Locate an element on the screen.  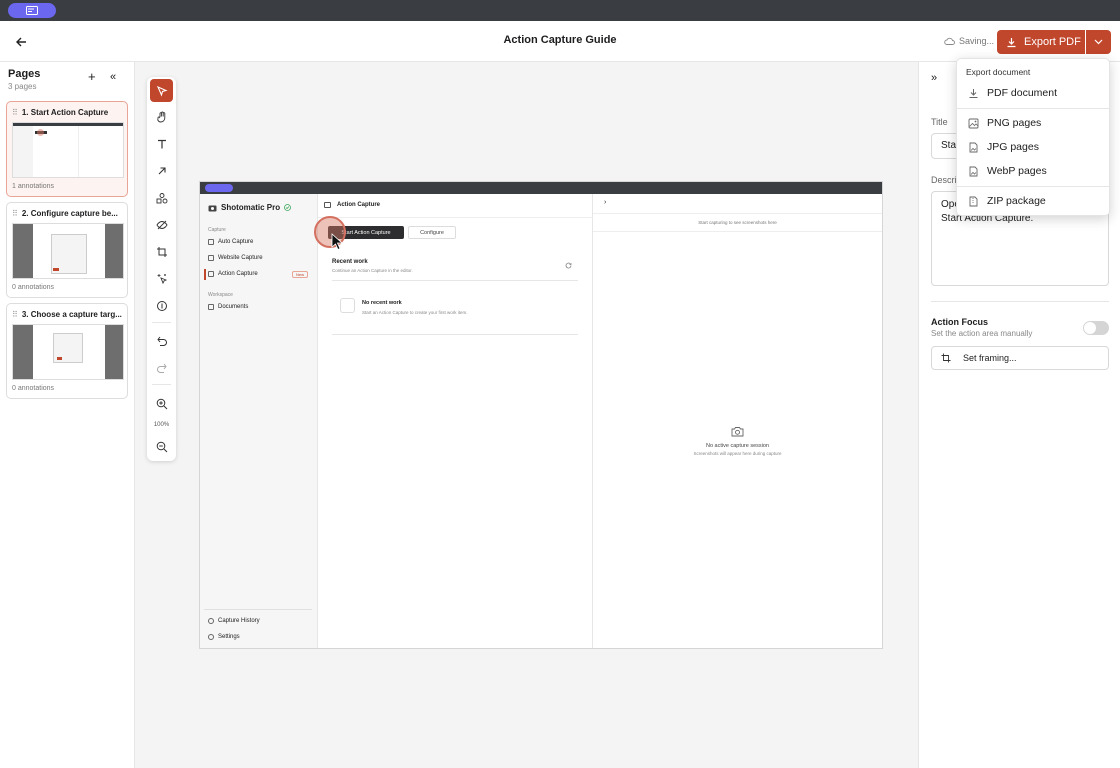
add-page-icon: + is located at coordinates (92, 76).